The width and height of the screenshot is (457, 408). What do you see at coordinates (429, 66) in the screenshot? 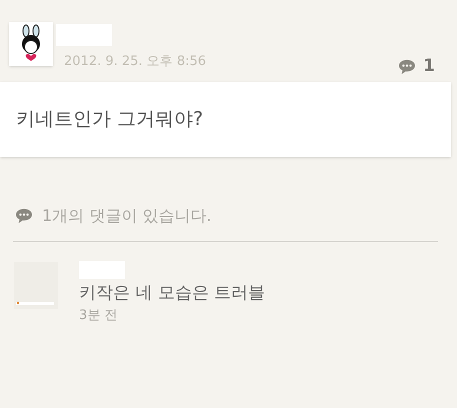
I see `comment-count: 1` at bounding box center [429, 66].